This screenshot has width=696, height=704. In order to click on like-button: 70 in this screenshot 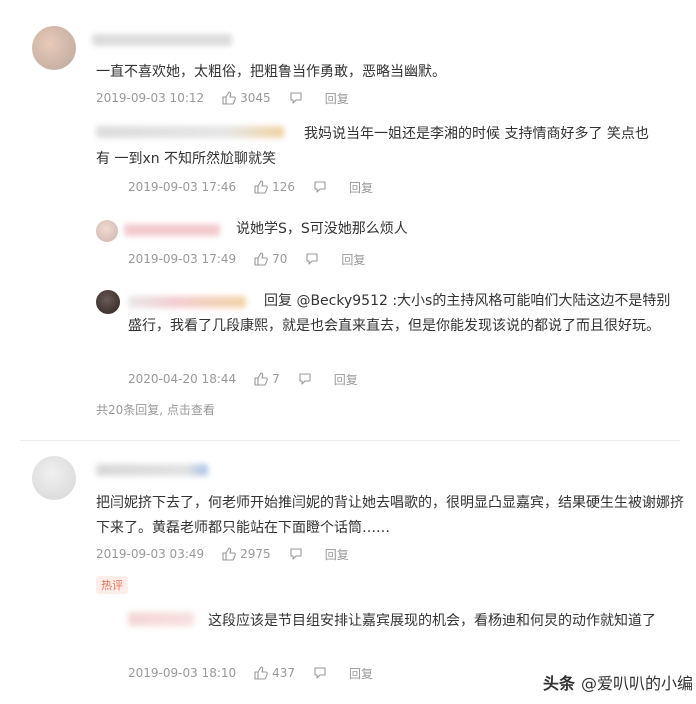, I will do `click(270, 259)`.